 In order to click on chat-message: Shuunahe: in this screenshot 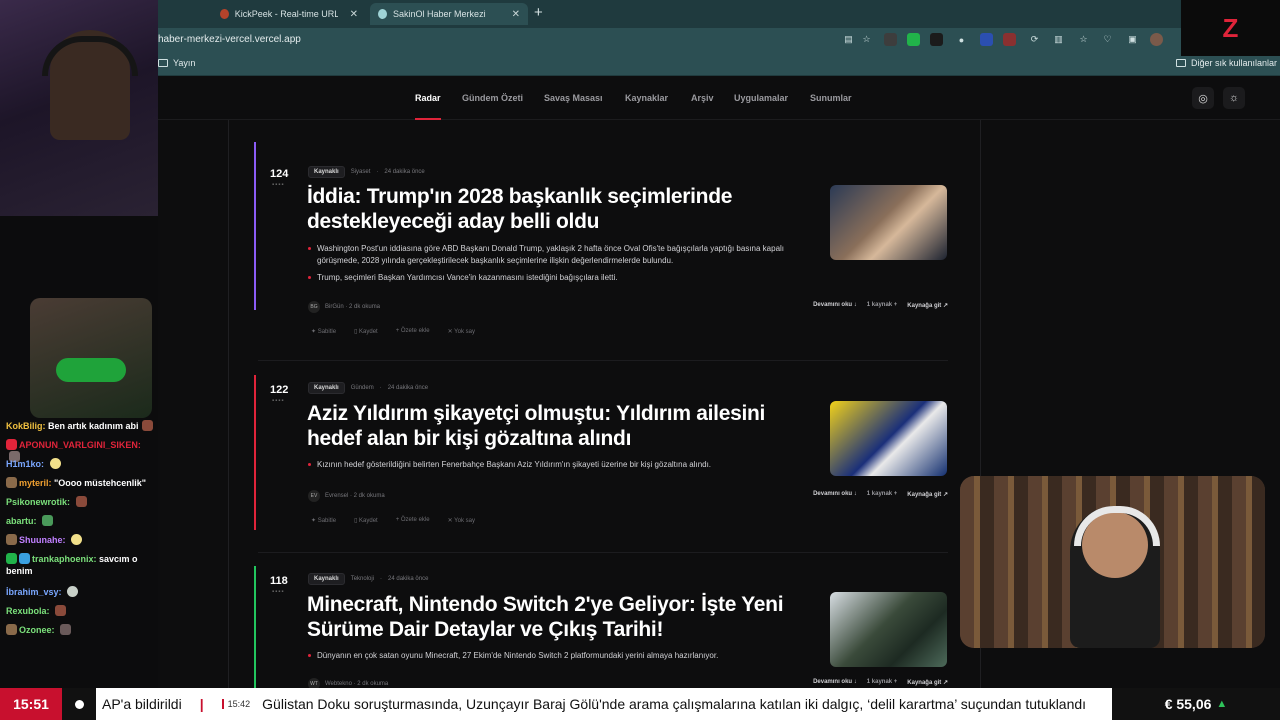, I will do `click(81, 540)`.